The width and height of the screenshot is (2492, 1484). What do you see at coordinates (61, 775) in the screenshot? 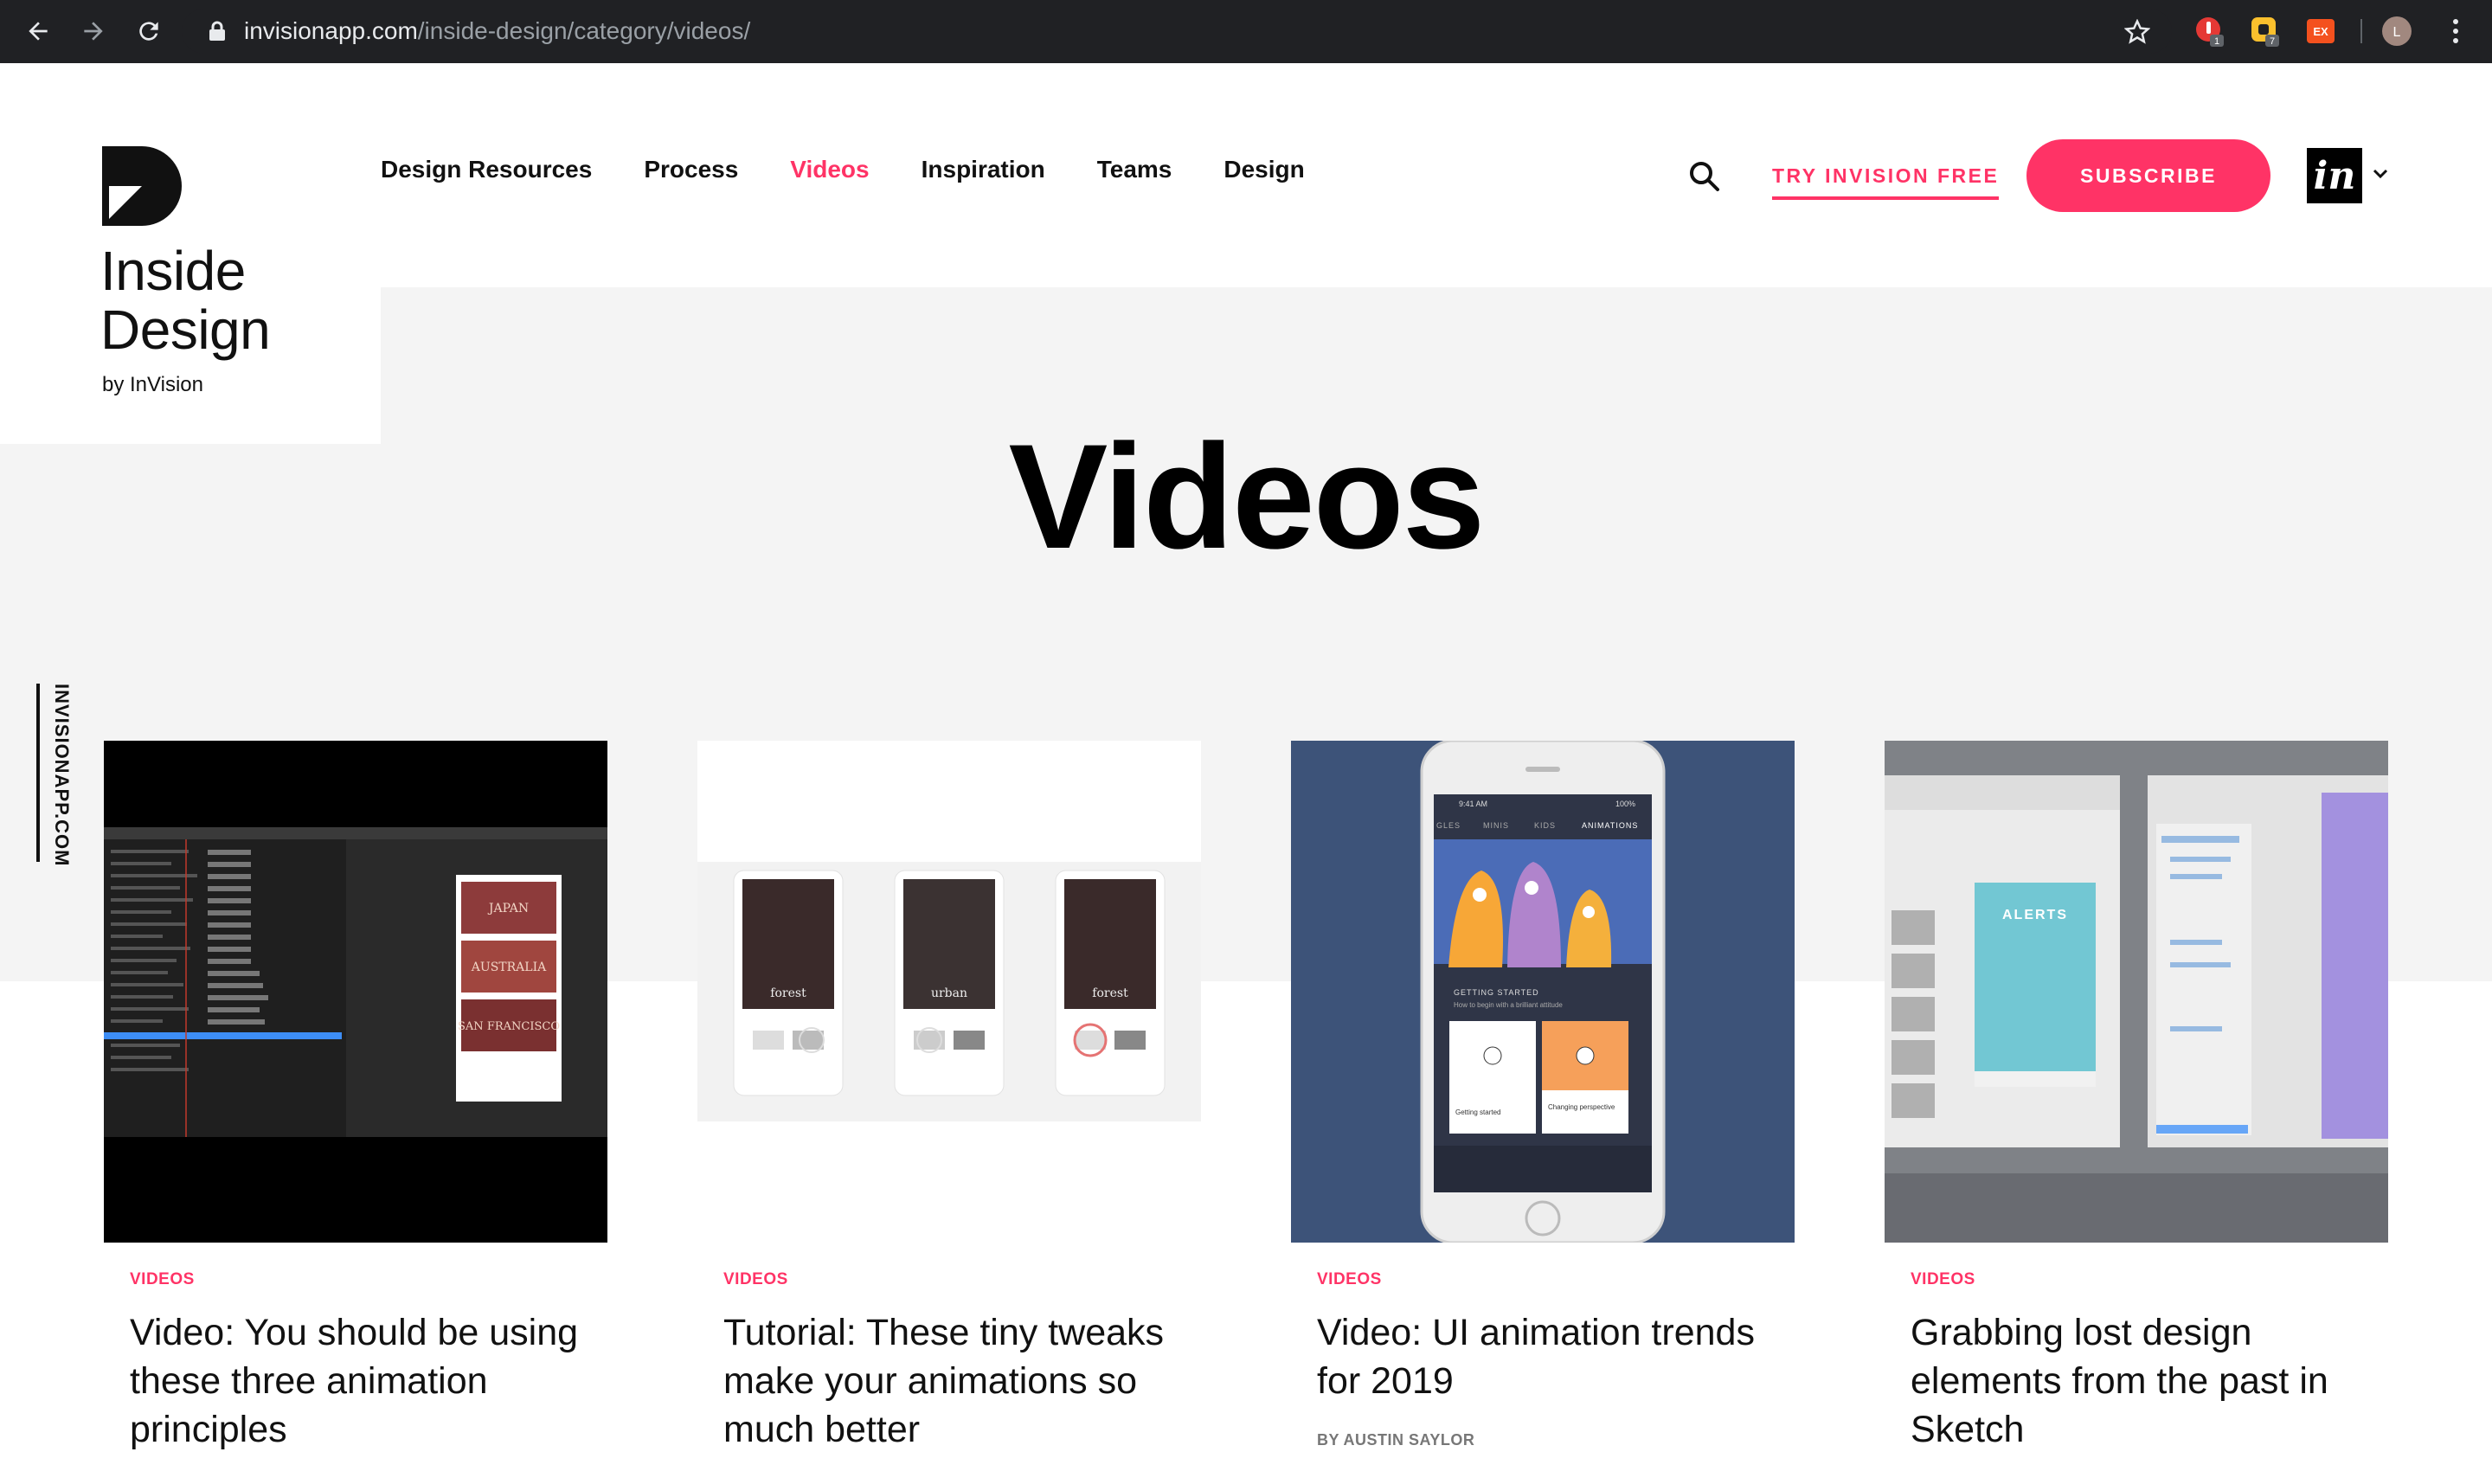
I see `side-label-text: INVISIONAPP.COM` at bounding box center [61, 775].